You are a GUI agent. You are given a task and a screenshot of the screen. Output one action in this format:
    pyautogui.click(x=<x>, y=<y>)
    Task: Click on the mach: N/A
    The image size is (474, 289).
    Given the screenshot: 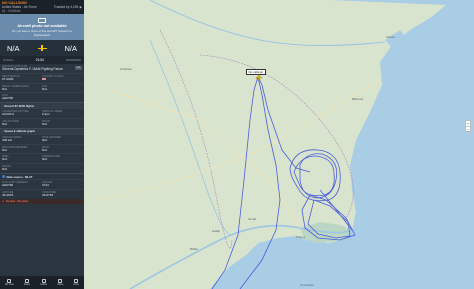 What is the action you would take?
    pyautogui.click(x=45, y=149)
    